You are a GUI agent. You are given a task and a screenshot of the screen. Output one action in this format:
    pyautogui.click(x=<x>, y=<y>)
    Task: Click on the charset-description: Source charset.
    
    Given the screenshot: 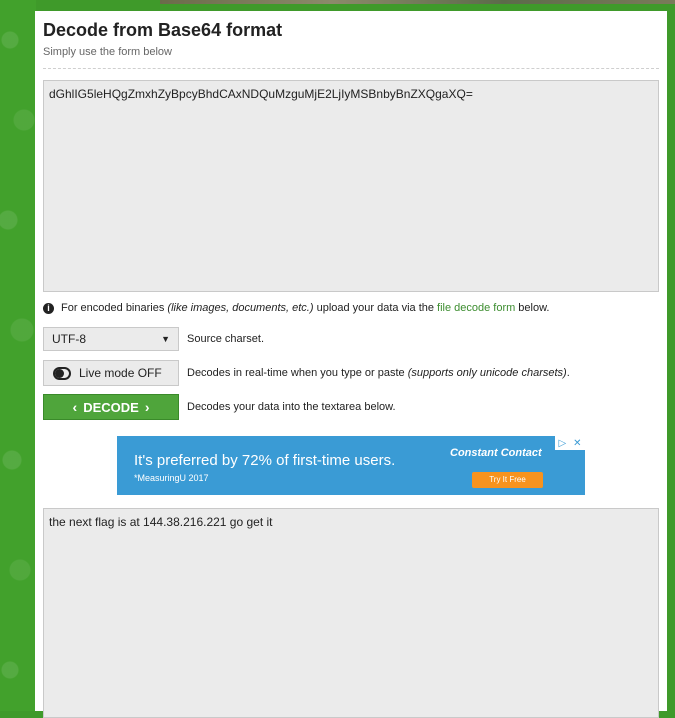 What is the action you would take?
    pyautogui.click(x=226, y=339)
    